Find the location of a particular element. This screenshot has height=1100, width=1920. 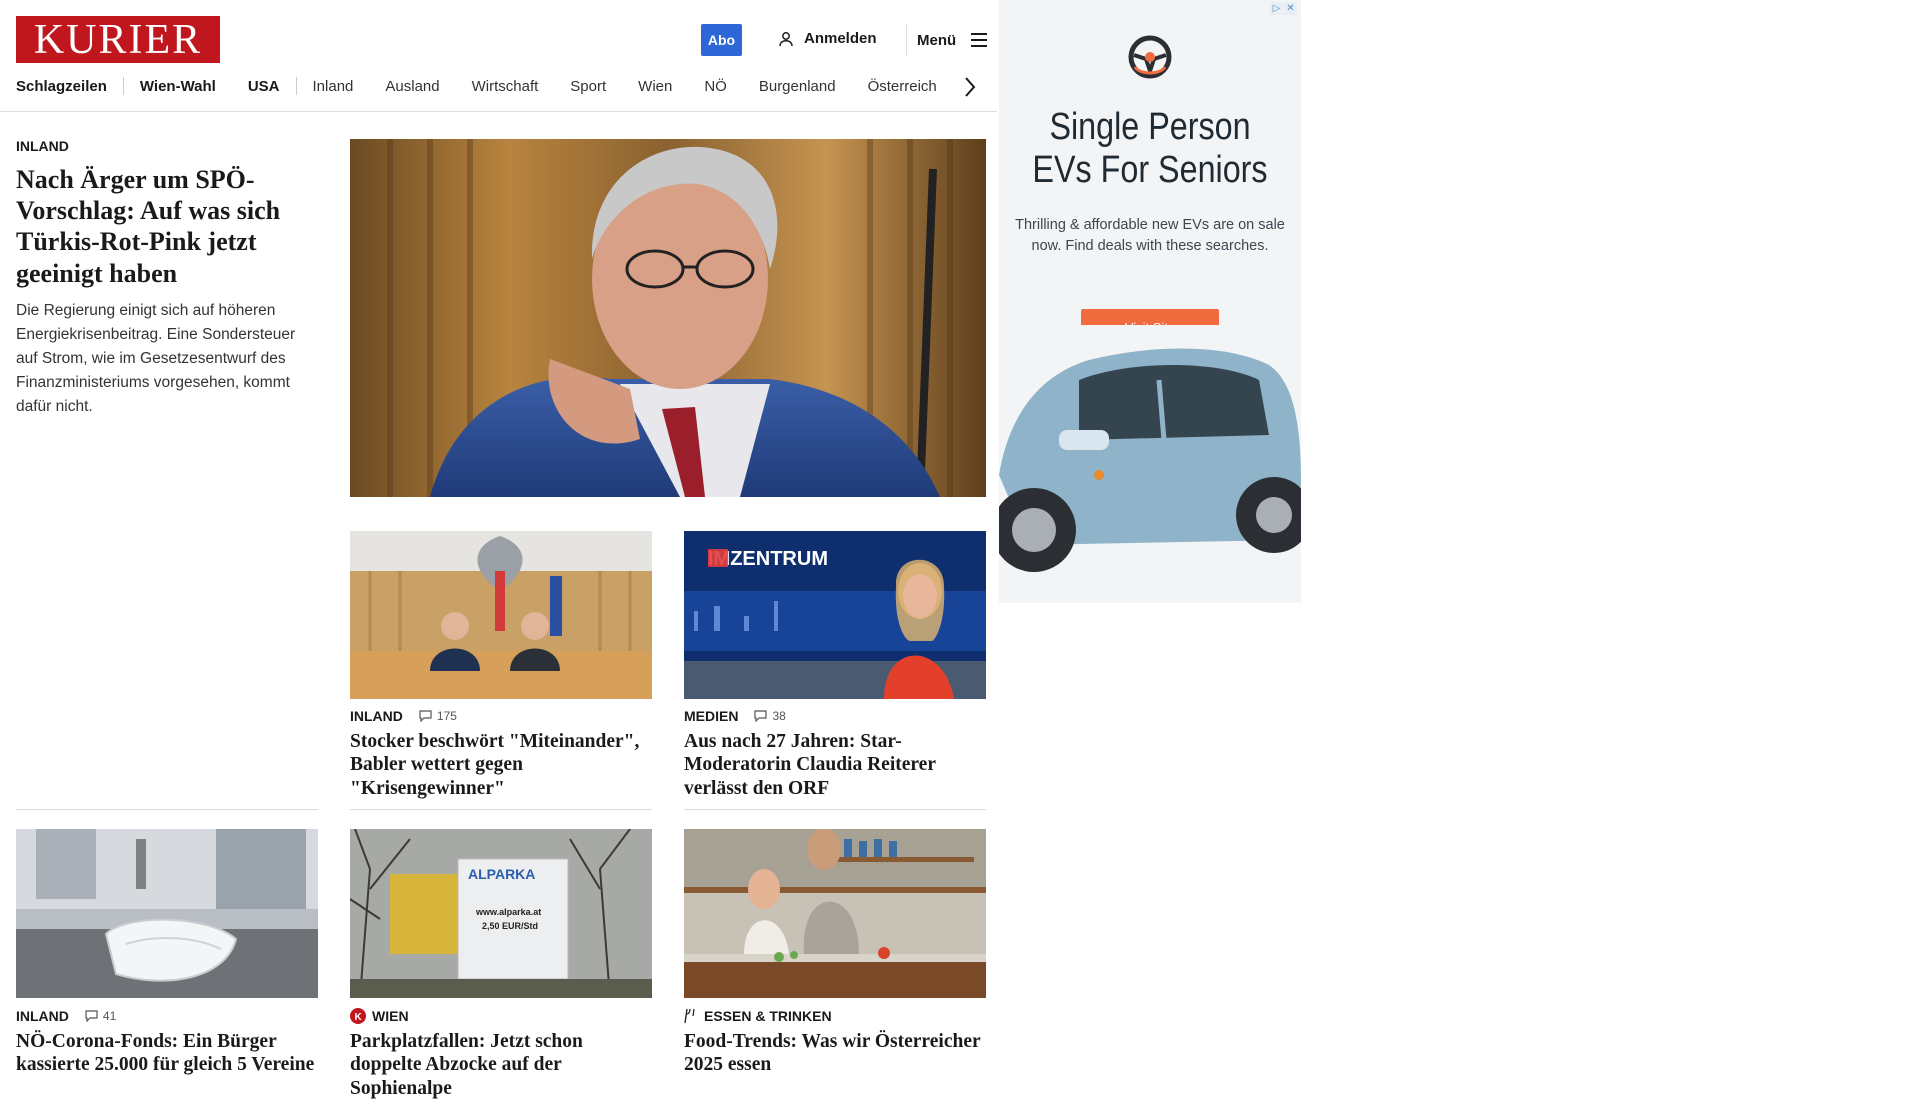

card-image-food is located at coordinates (835, 913).